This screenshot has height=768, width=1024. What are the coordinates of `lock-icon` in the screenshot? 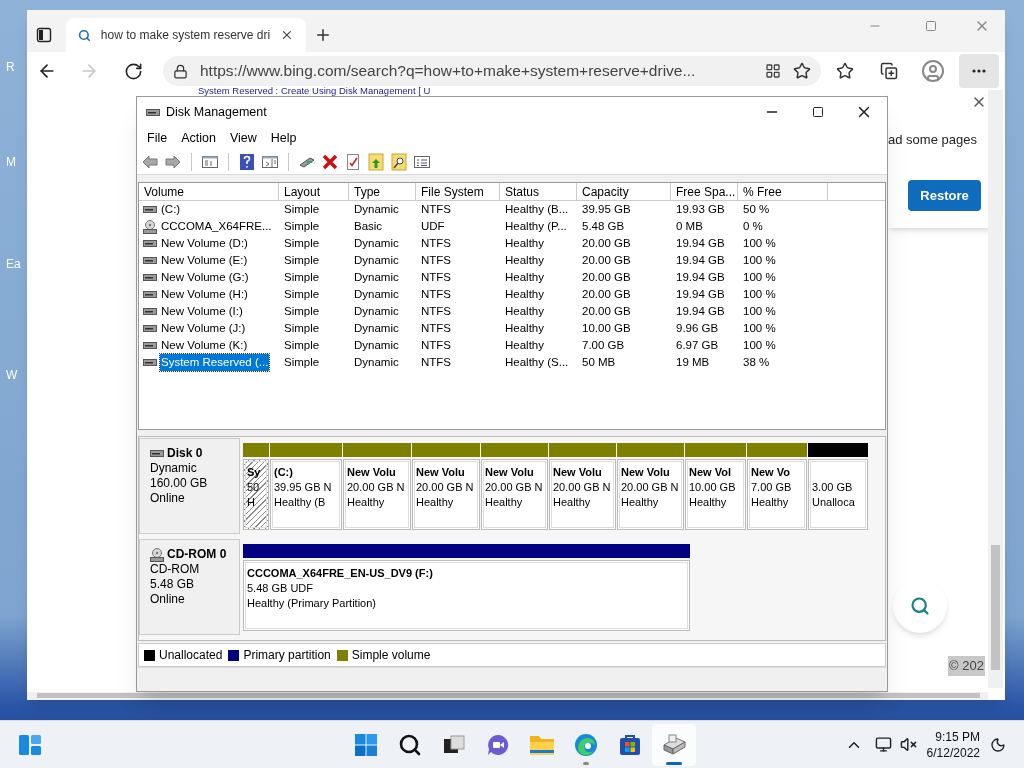 It's located at (180, 71).